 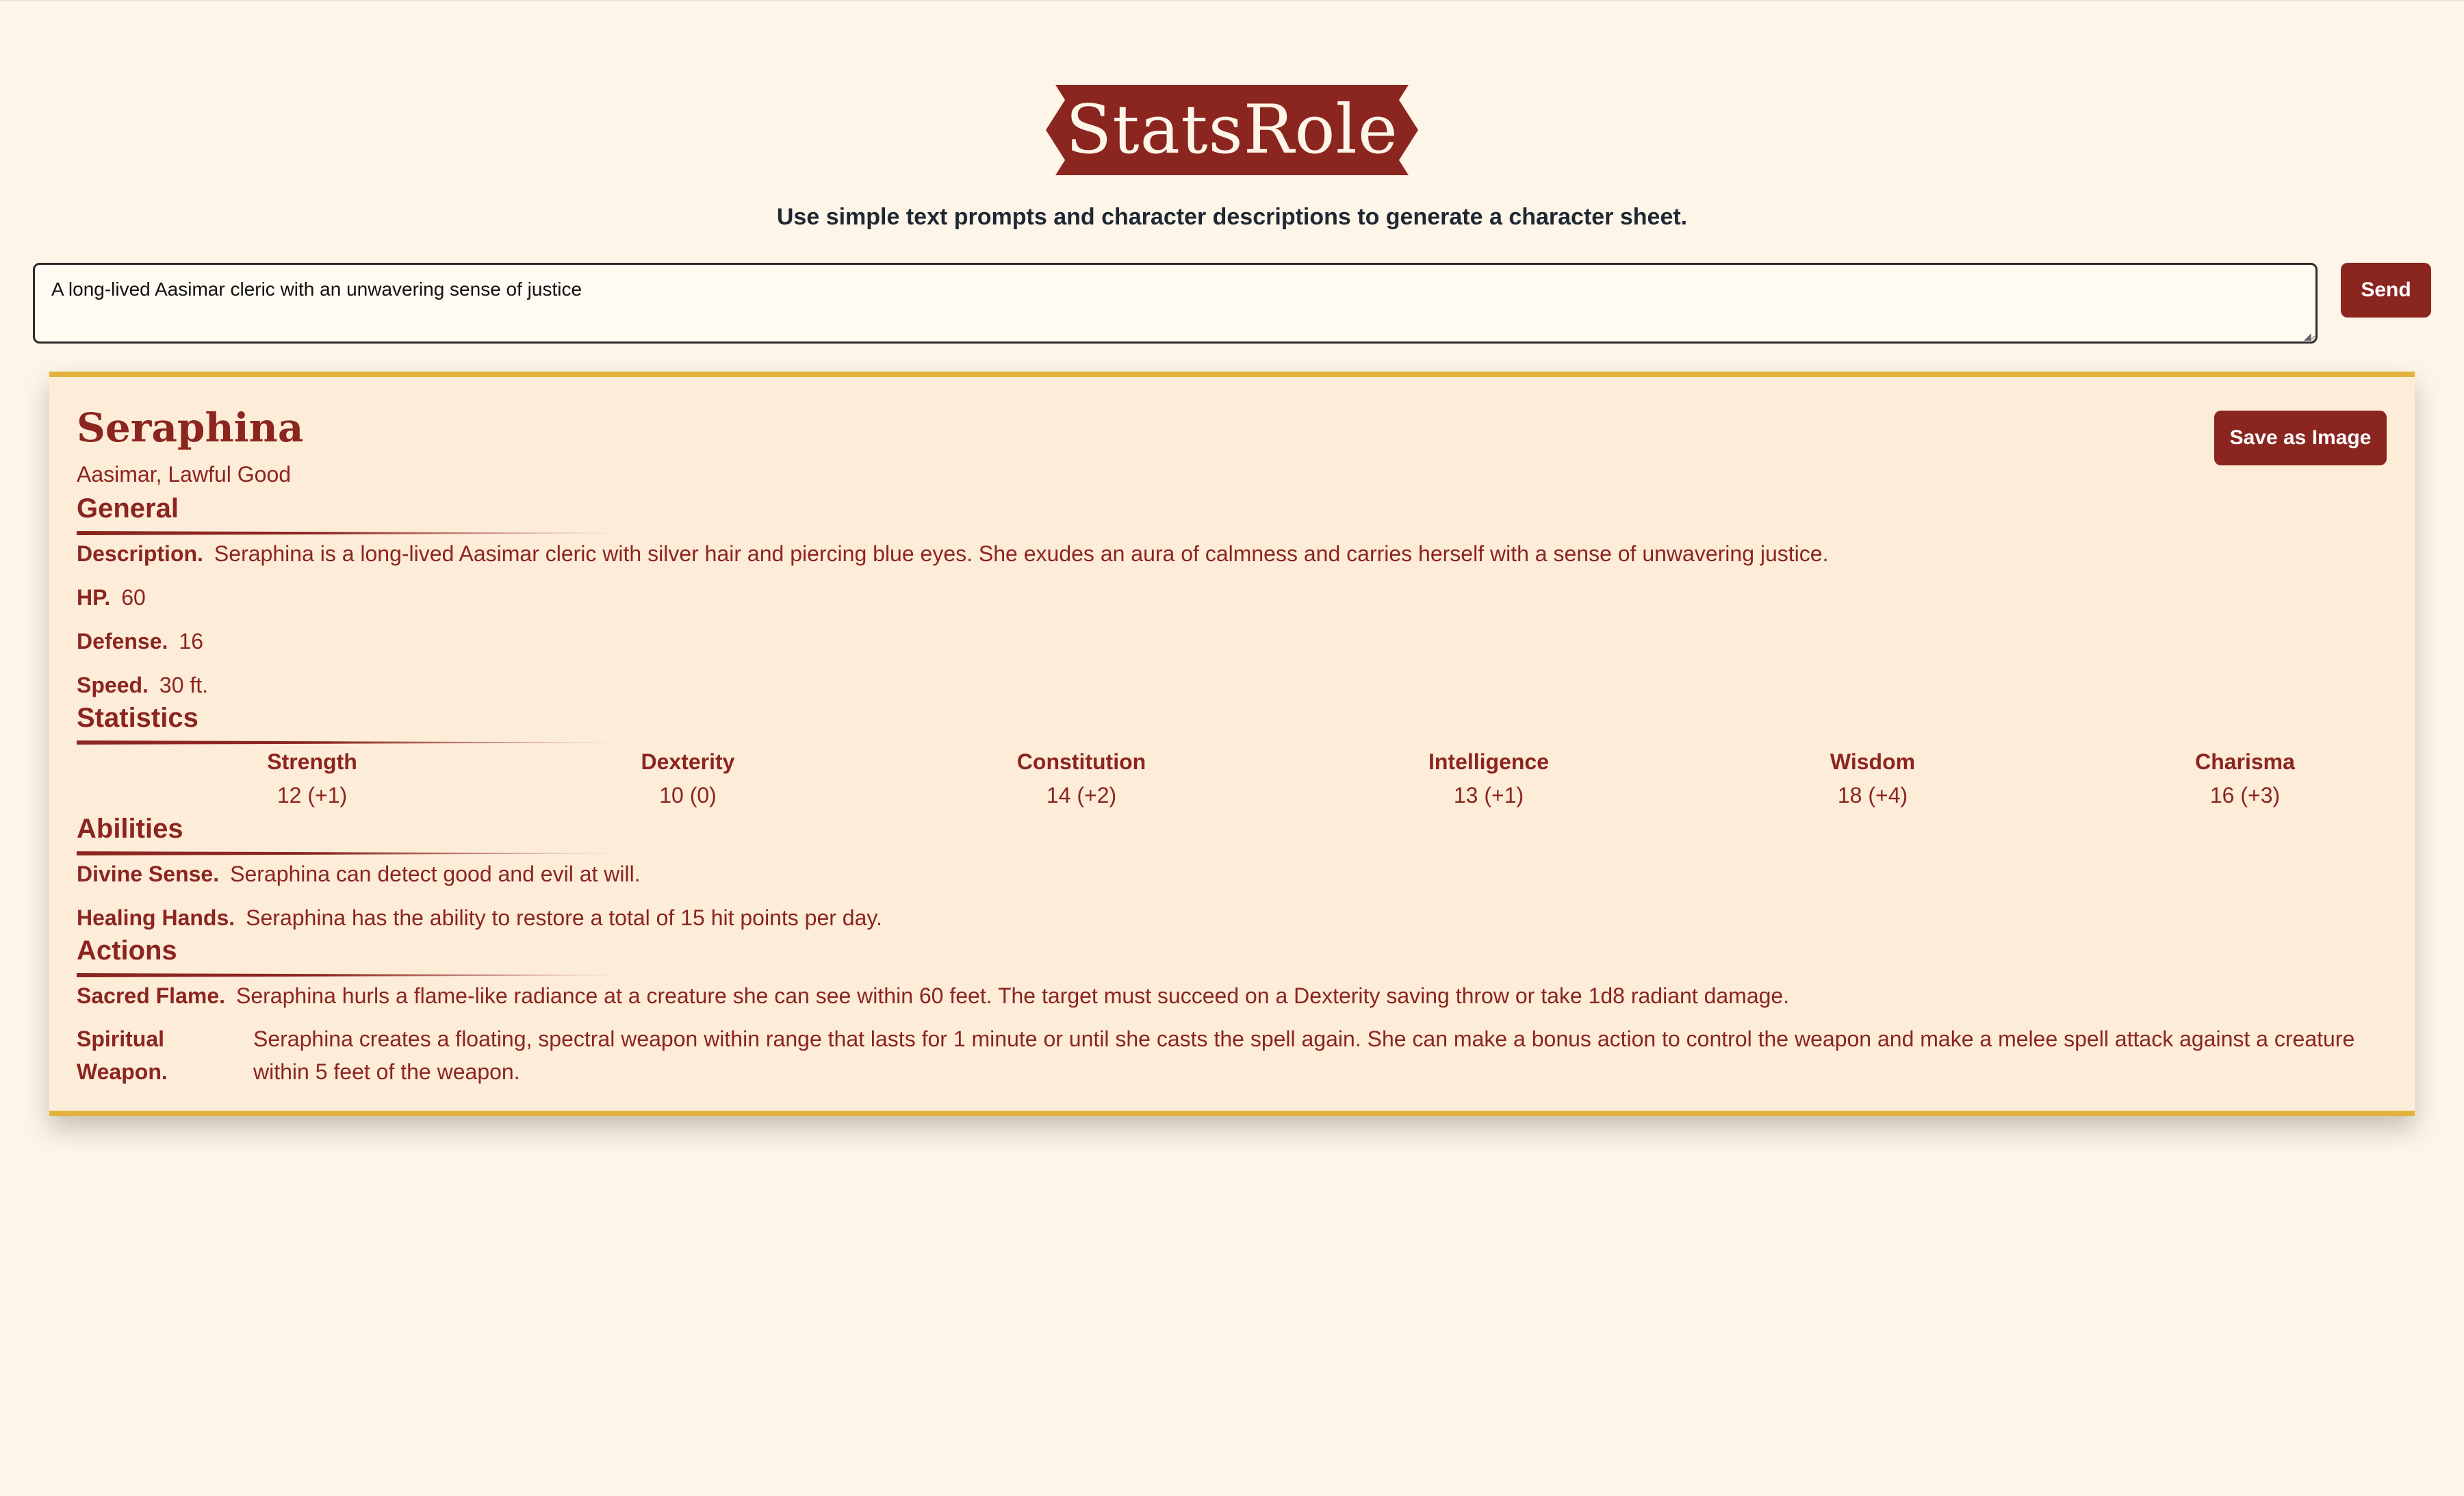 What do you see at coordinates (123, 641) in the screenshot?
I see `defense-label: Defense.` at bounding box center [123, 641].